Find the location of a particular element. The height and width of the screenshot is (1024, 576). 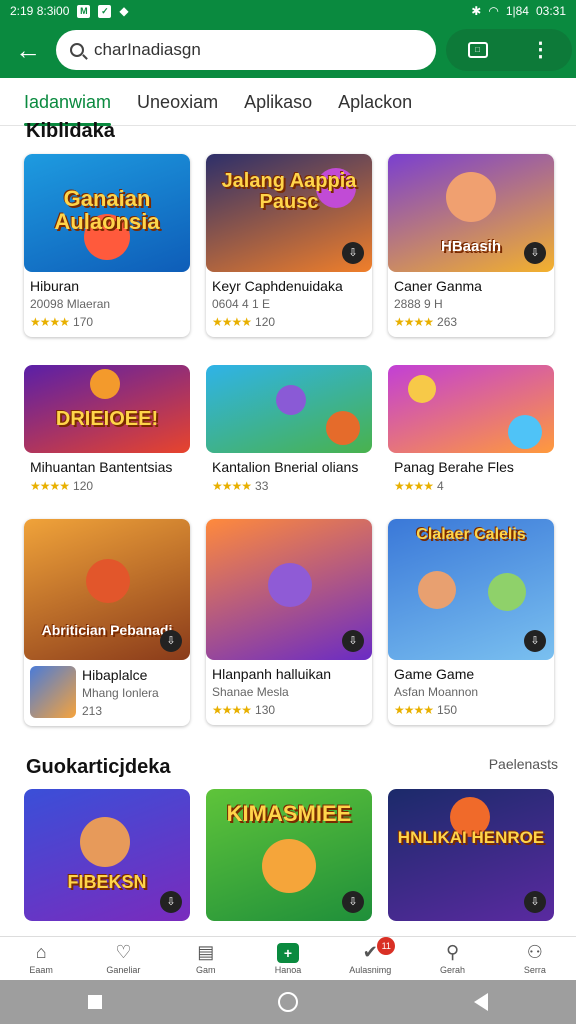

artwork-title: KIMASMIEE is located at coordinates (289, 814).